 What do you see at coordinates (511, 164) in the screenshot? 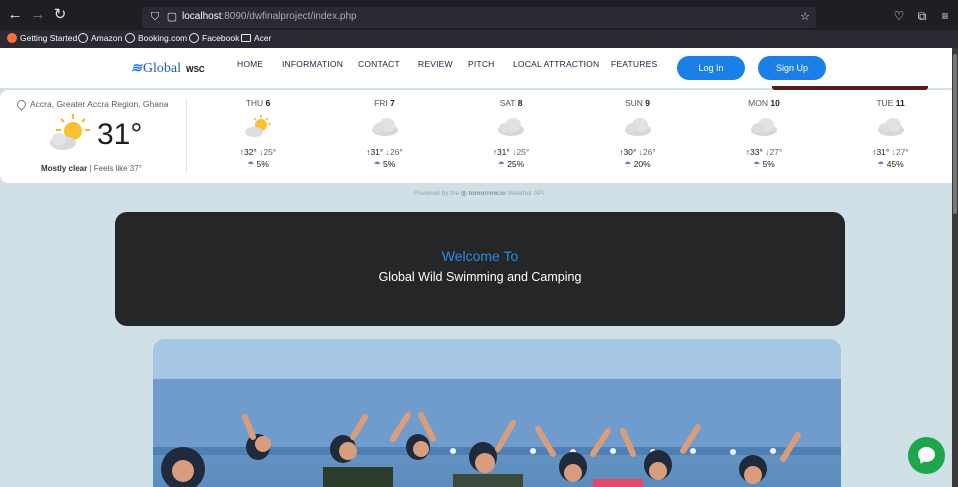
I see `forecast-precipitation: ☂ 25%` at bounding box center [511, 164].